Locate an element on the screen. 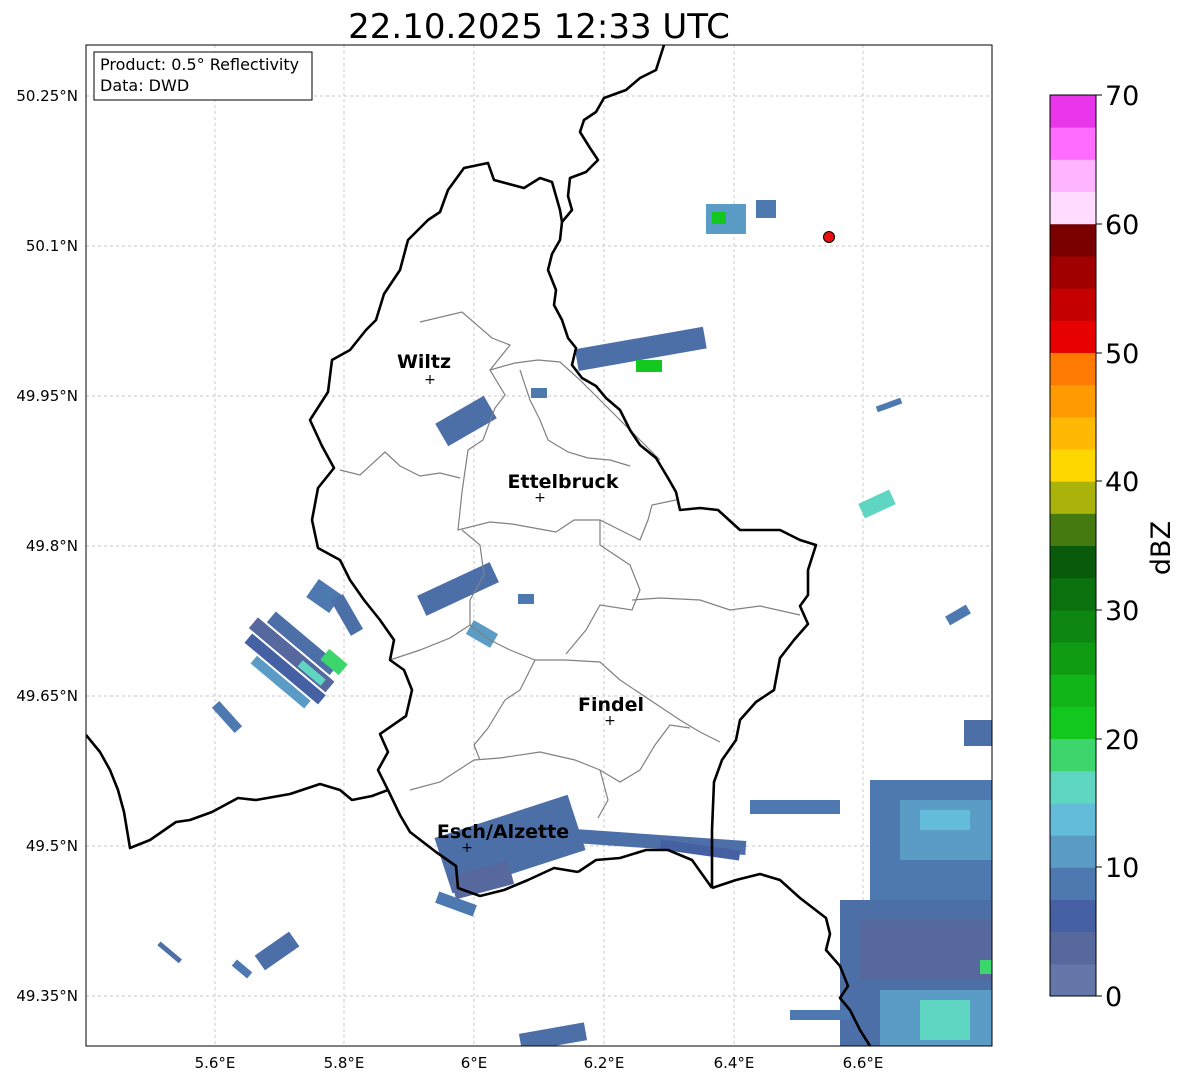 Image resolution: width=1184 pixels, height=1081 pixels. lat-tick-label: 49.65°N is located at coordinates (47, 696).